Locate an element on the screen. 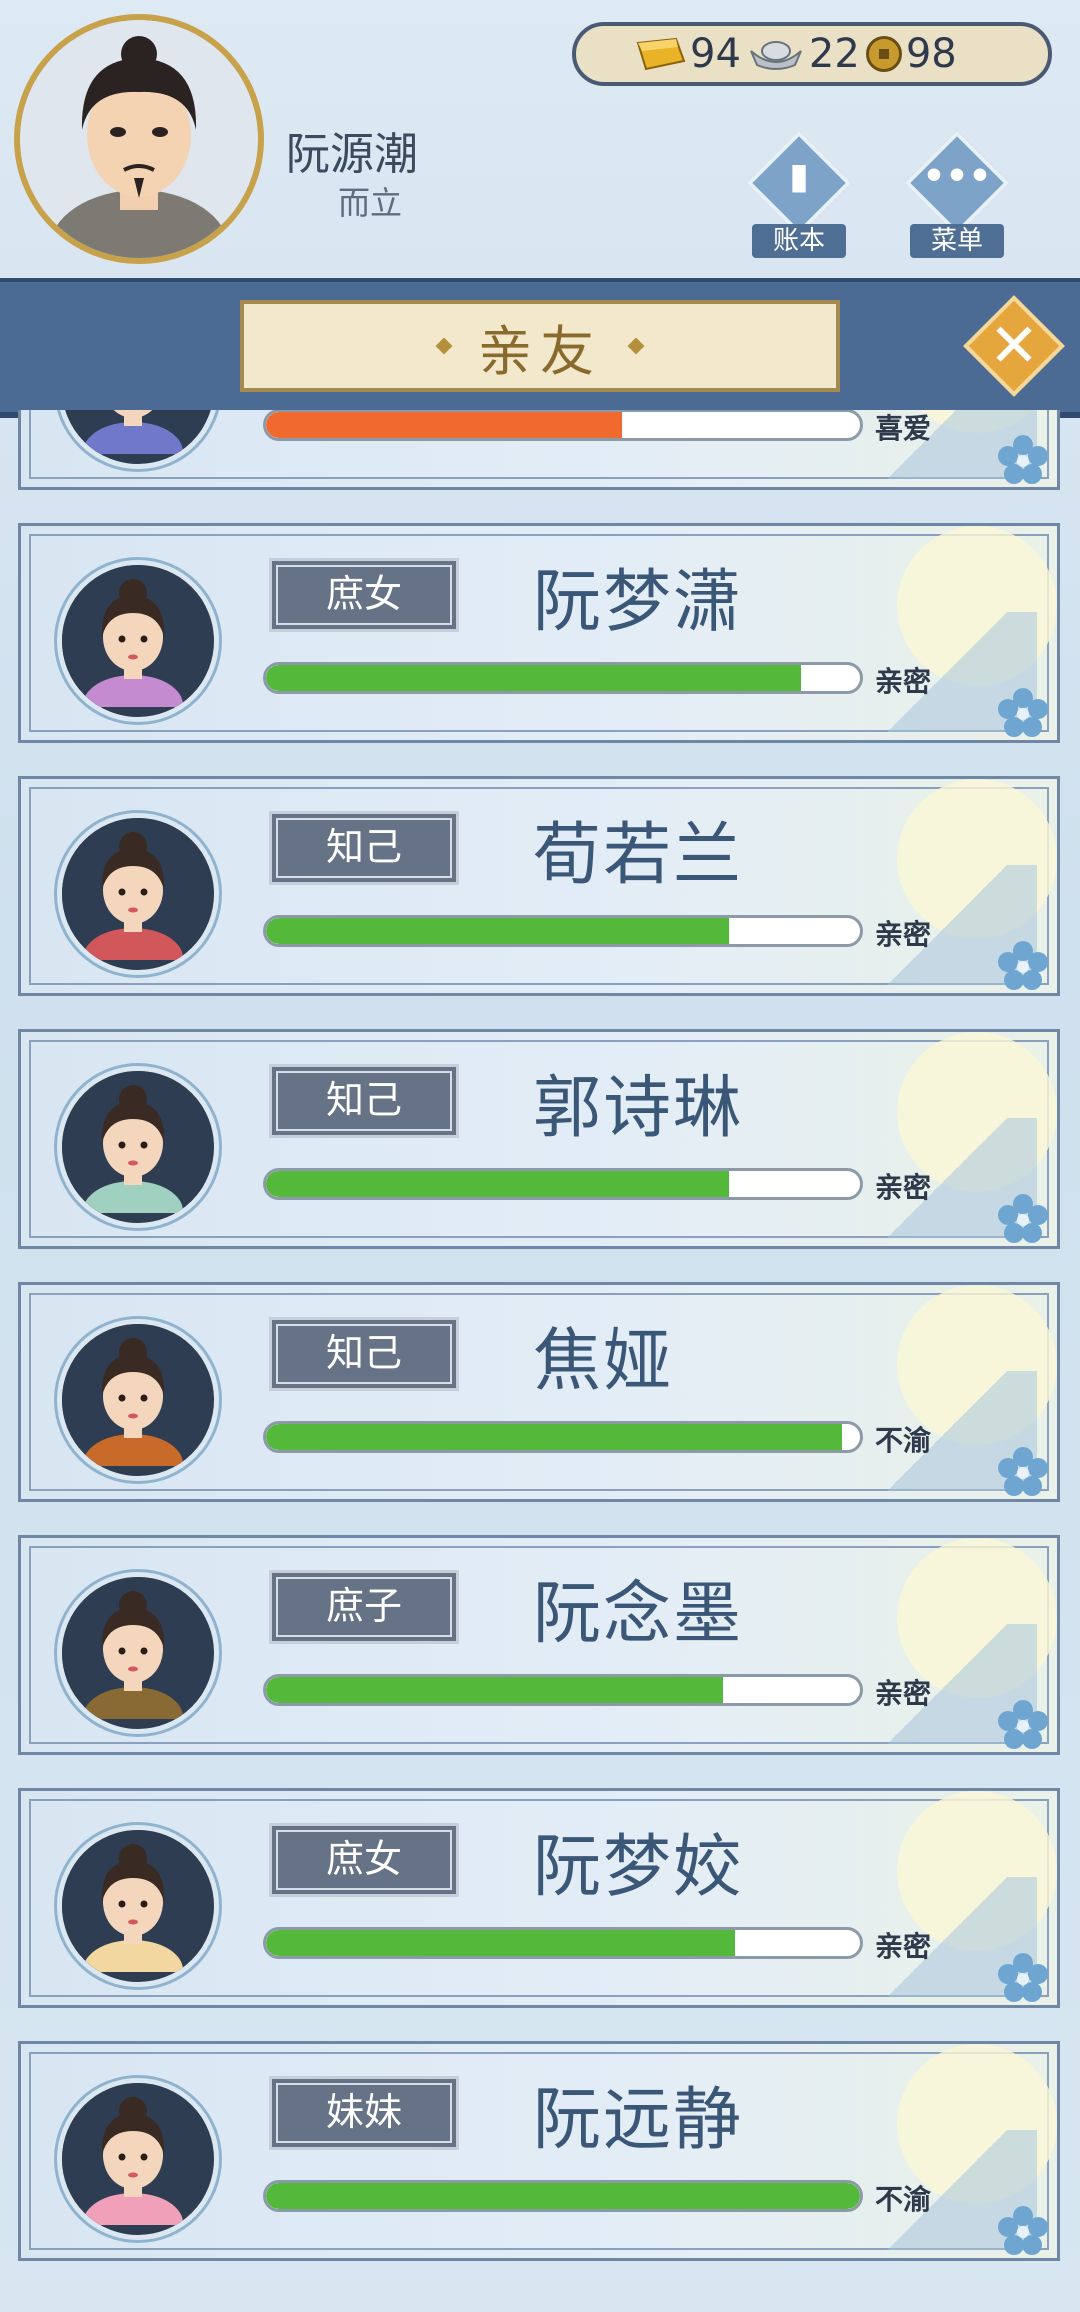  currency-bar: 94 22 98 is located at coordinates (812, 54).